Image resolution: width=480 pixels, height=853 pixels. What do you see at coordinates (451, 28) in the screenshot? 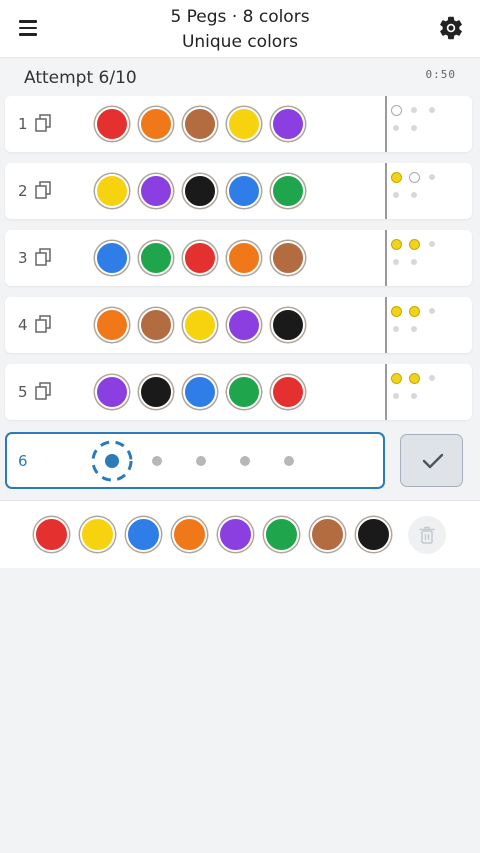
I see `gear-icon` at bounding box center [451, 28].